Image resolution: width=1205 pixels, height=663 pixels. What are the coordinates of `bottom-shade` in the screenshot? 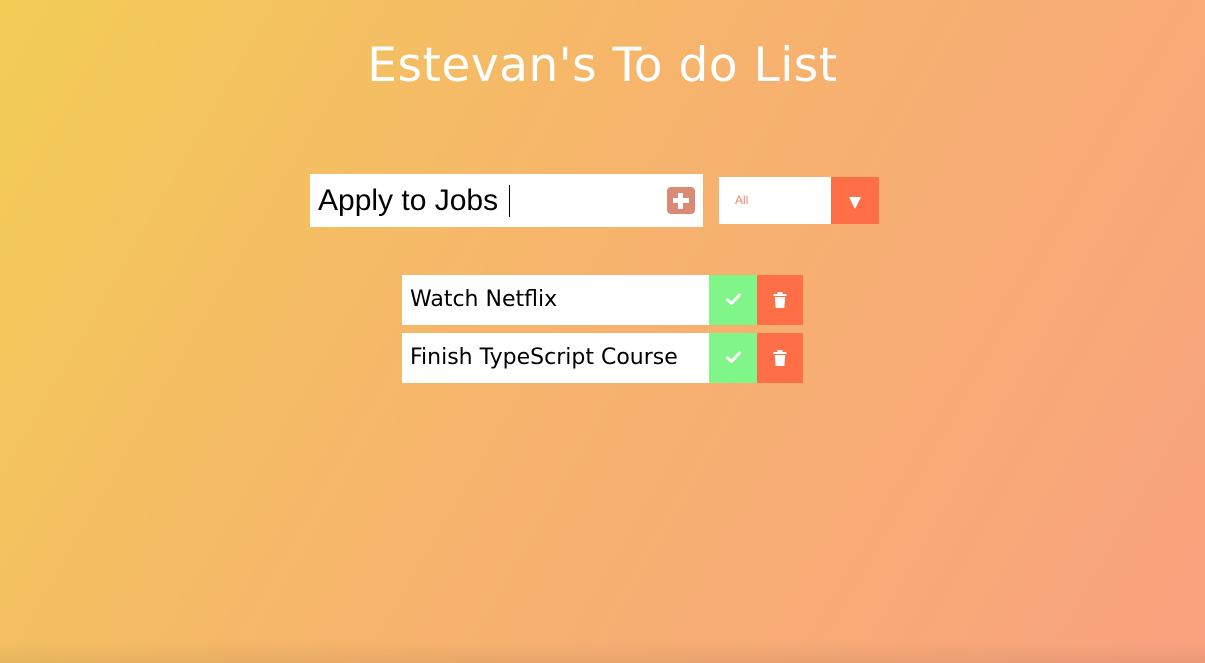 It's located at (602, 652).